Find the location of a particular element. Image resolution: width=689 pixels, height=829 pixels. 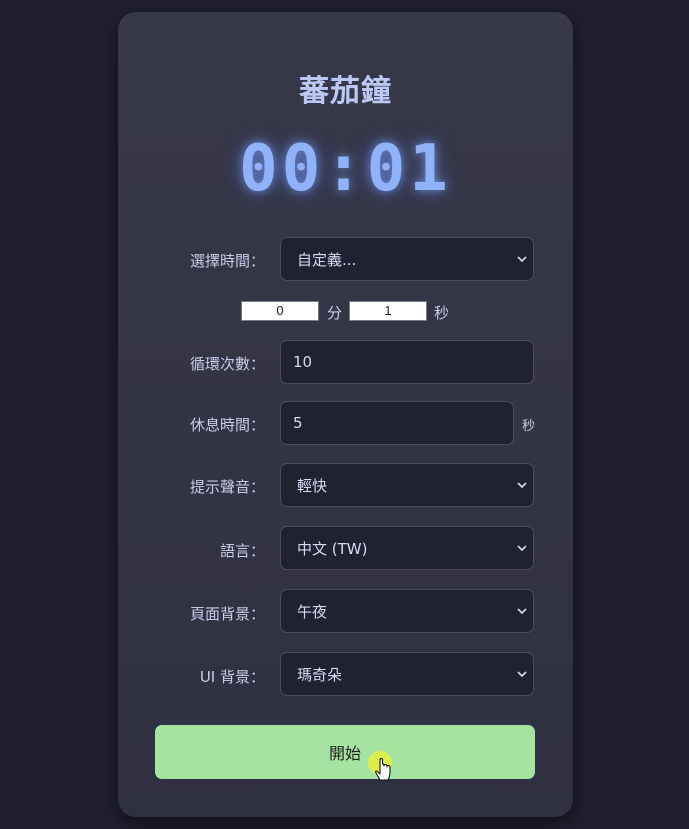

page-bg-select-value: 午夜 is located at coordinates (312, 611).